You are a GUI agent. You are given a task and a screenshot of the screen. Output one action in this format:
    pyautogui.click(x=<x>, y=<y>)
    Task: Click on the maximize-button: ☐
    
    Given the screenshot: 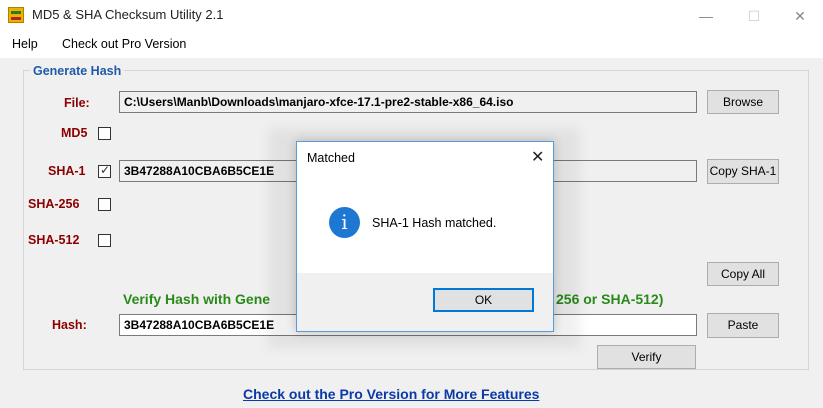 What is the action you would take?
    pyautogui.click(x=754, y=16)
    